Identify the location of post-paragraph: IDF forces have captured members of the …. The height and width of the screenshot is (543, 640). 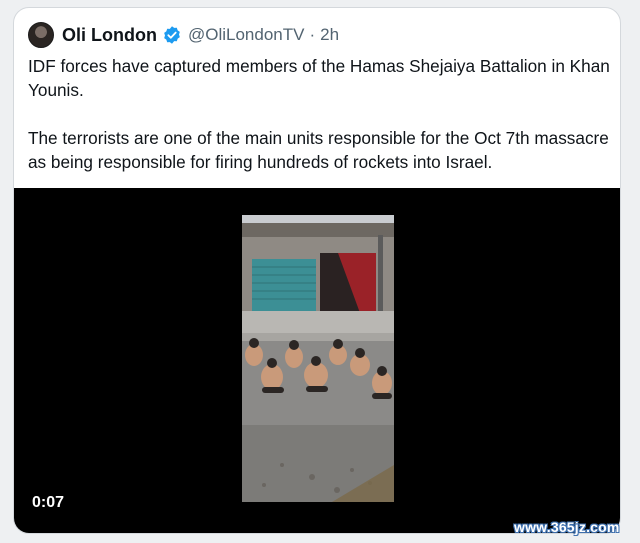
(319, 78).